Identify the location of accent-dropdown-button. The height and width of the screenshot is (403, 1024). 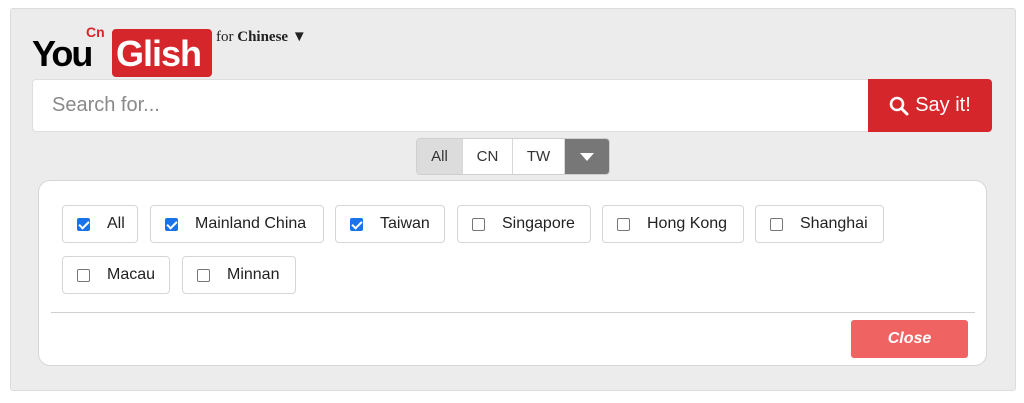
(587, 156).